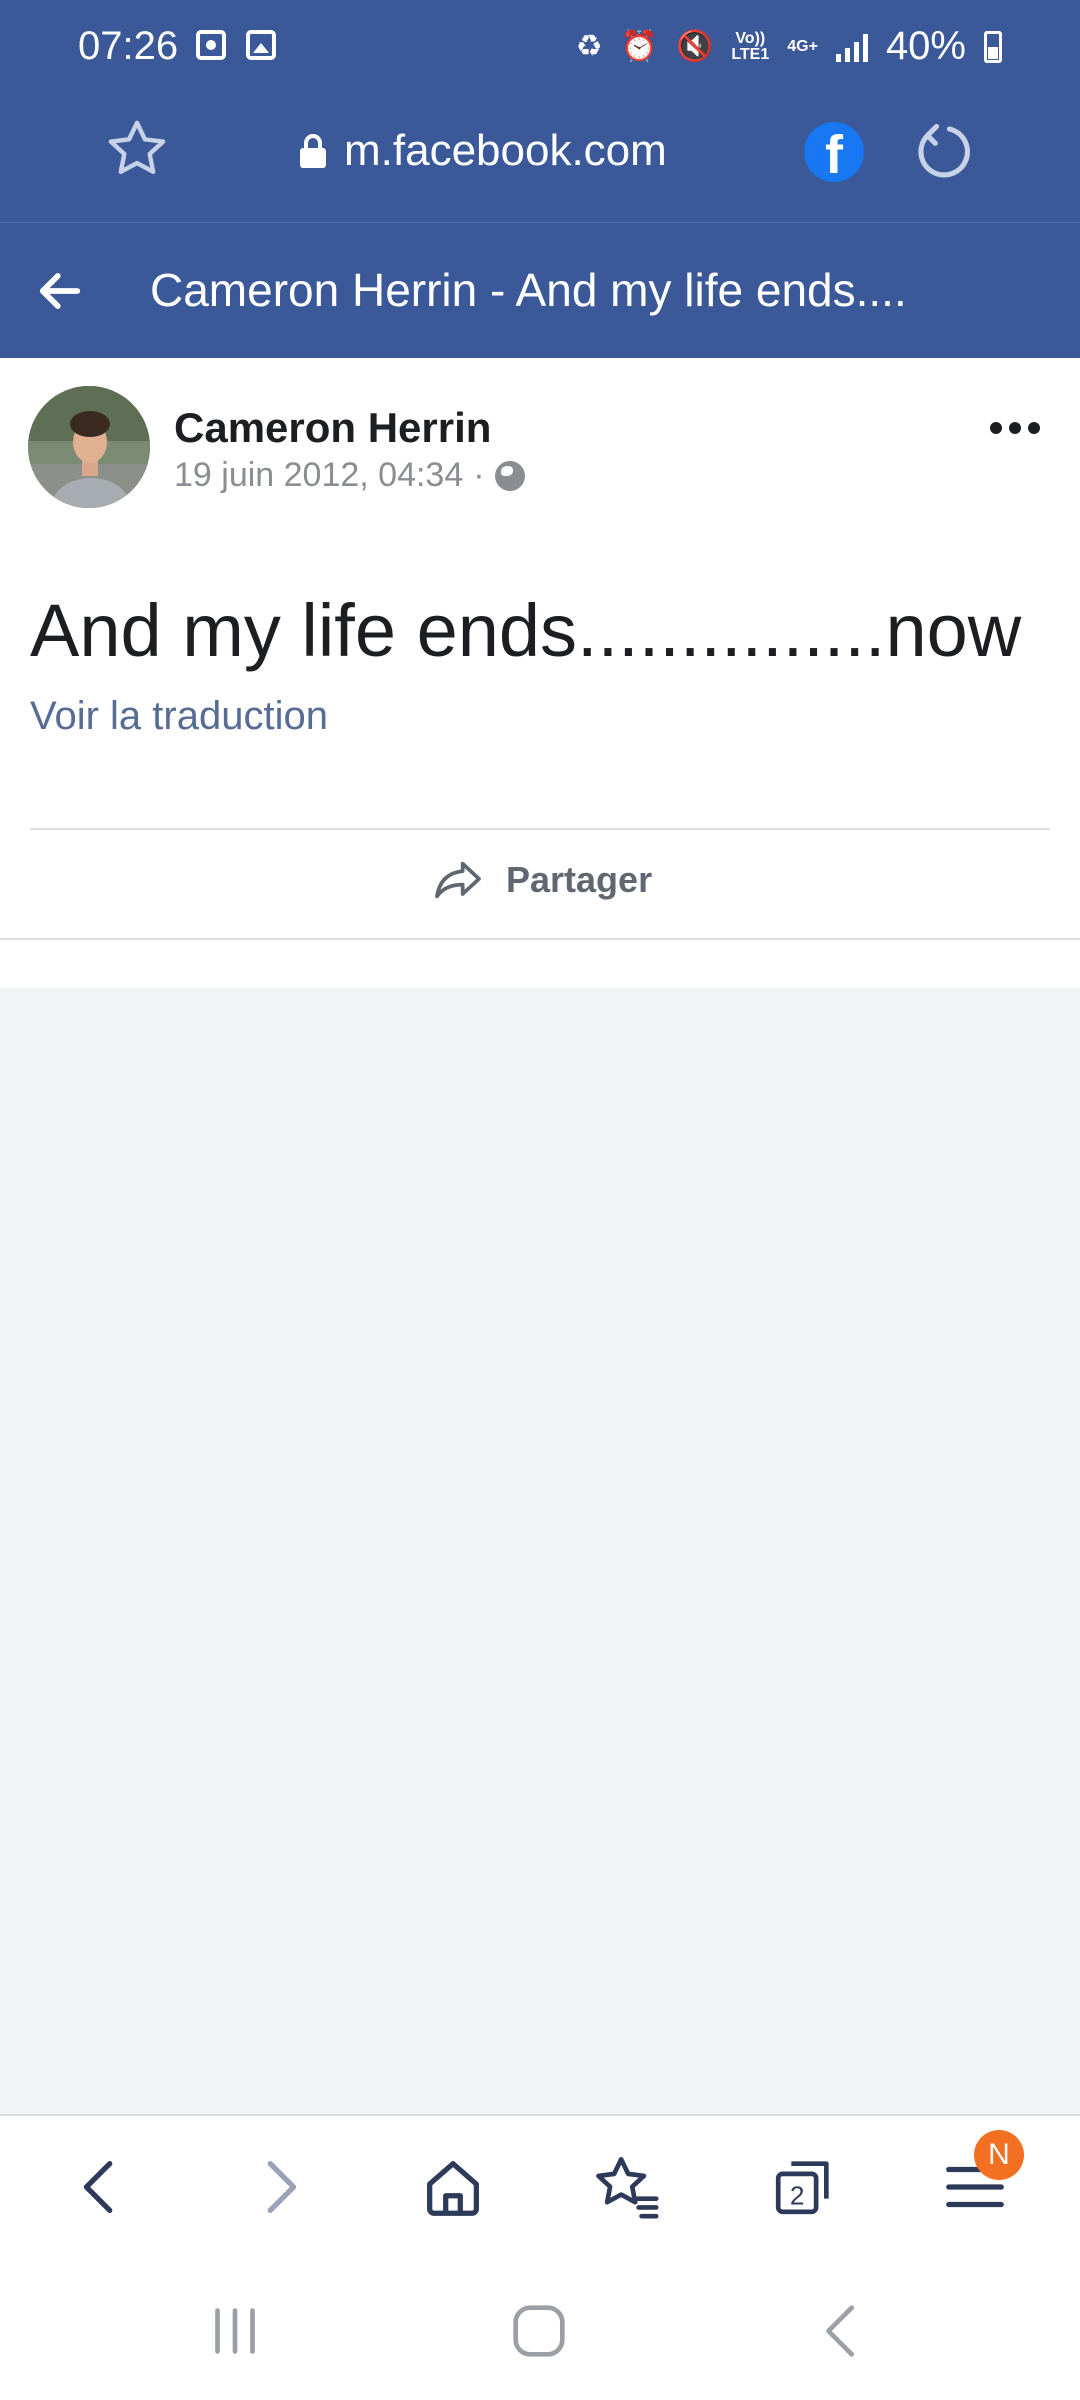 The height and width of the screenshot is (2400, 1080). What do you see at coordinates (1015, 428) in the screenshot?
I see `more-icon` at bounding box center [1015, 428].